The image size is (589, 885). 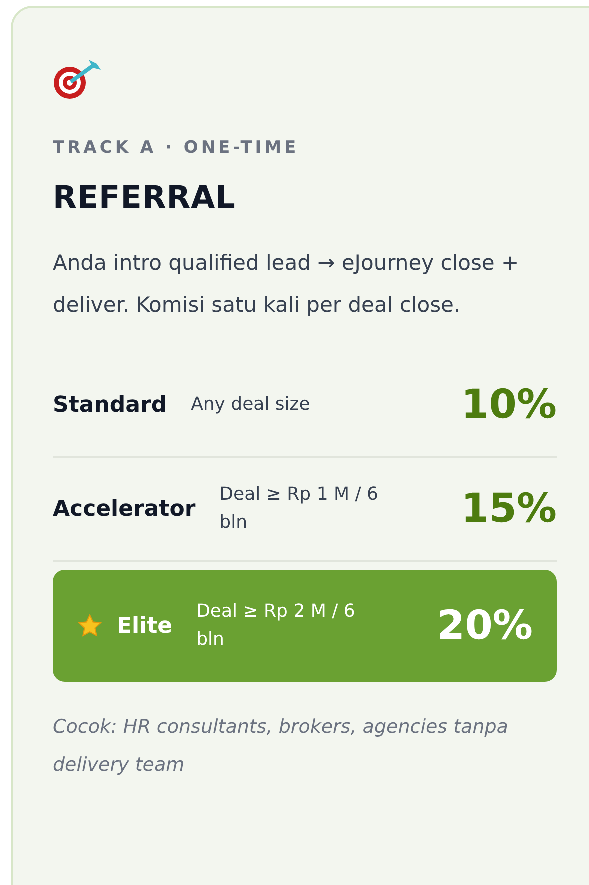 I want to click on star-icon, so click(x=90, y=626).